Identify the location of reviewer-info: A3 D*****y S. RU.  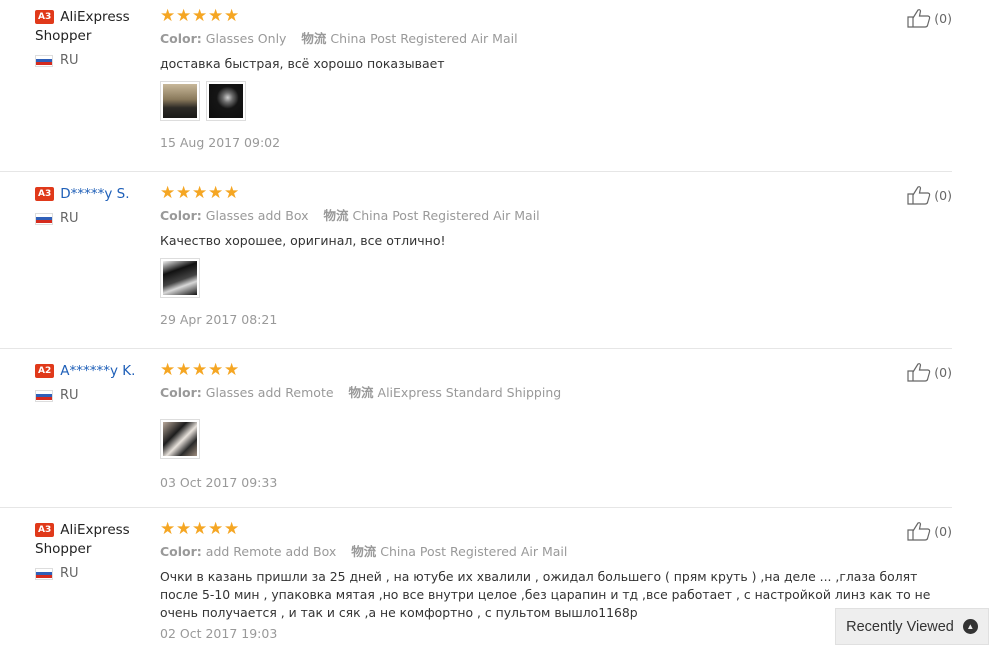
(94, 205).